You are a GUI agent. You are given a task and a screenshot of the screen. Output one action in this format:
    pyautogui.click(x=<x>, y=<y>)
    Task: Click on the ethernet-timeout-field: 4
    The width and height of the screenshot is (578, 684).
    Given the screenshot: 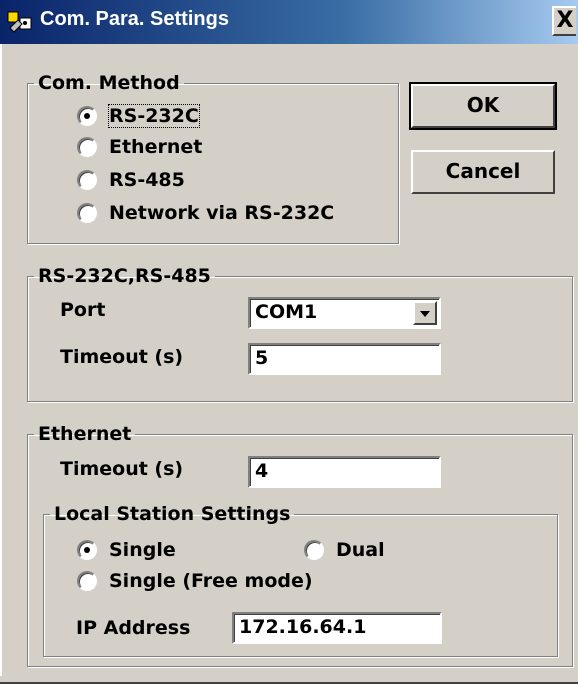 What is the action you would take?
    pyautogui.click(x=344, y=472)
    